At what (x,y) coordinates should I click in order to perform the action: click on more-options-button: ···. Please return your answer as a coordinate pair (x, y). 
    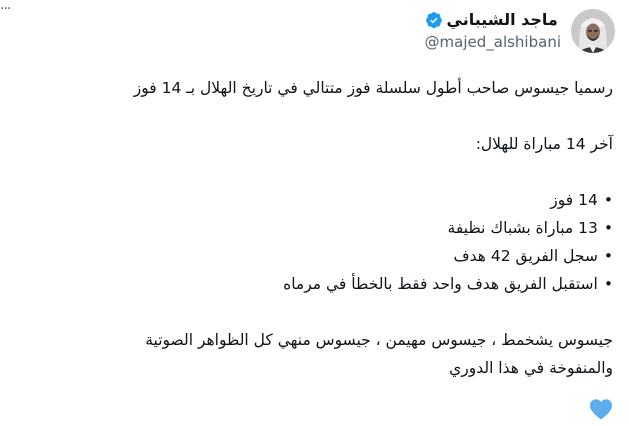
    Looking at the image, I should click on (8, 9).